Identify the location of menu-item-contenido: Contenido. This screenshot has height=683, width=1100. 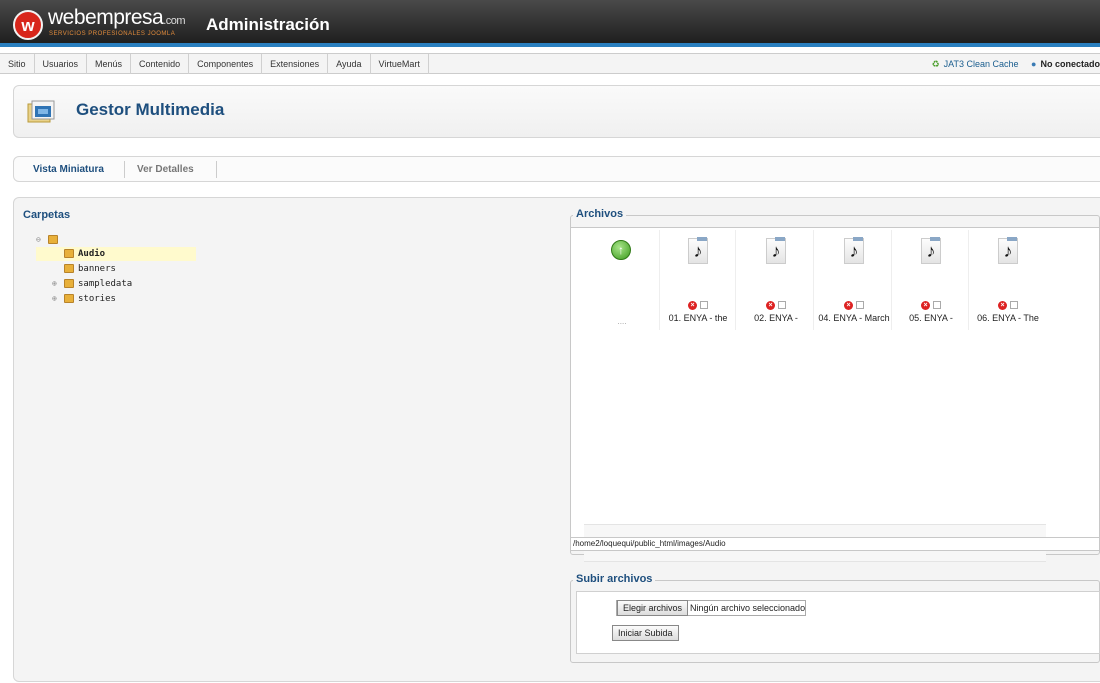
(160, 64).